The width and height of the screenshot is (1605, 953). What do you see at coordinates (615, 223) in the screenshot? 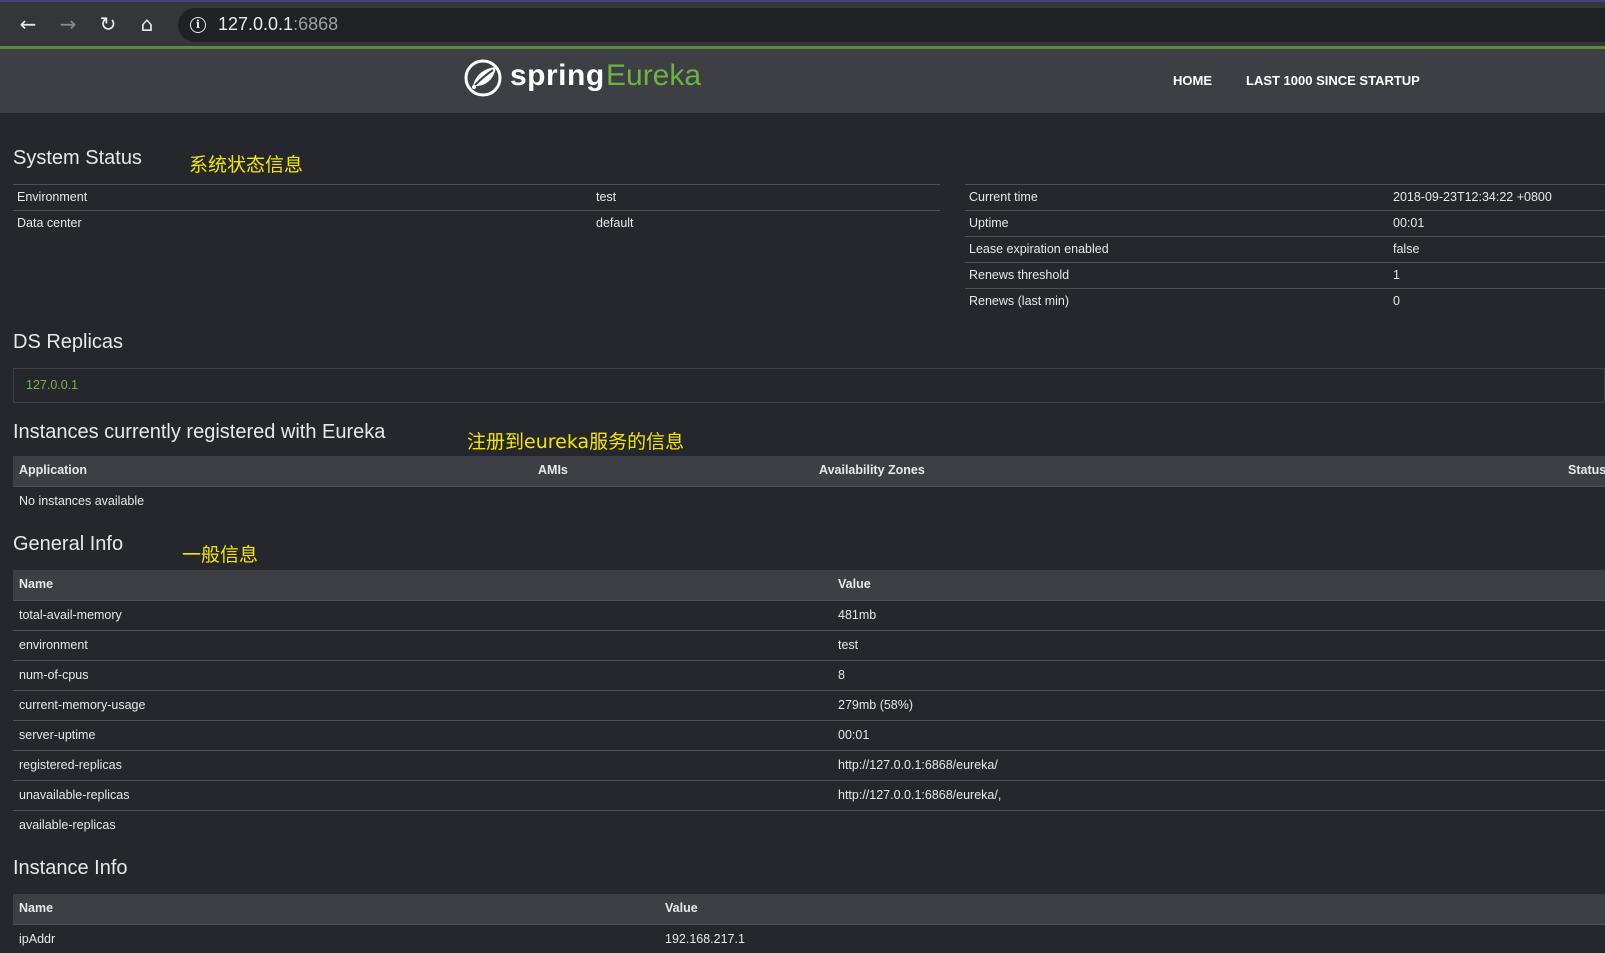
I see `row-value: default` at bounding box center [615, 223].